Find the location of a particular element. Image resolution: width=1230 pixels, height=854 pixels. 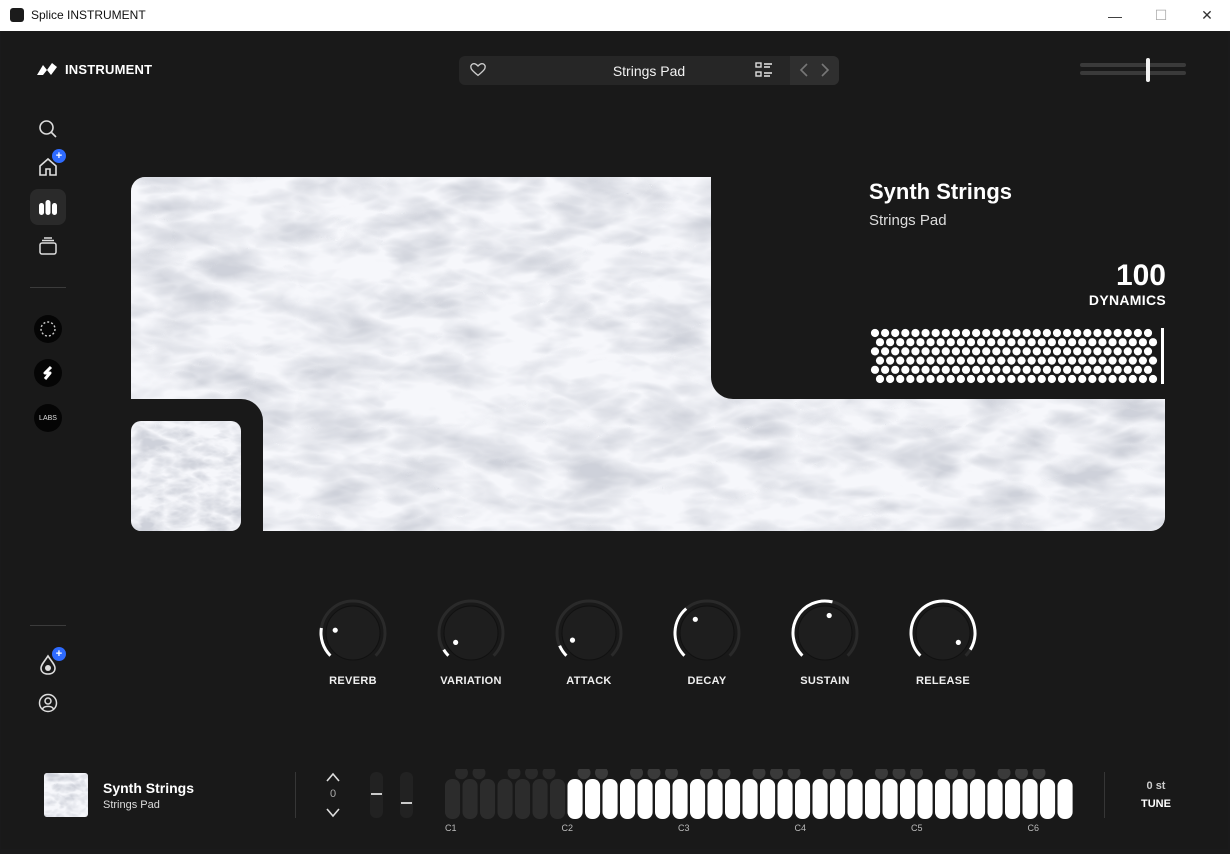

dynamics-dot-grid is located at coordinates (1017, 356).